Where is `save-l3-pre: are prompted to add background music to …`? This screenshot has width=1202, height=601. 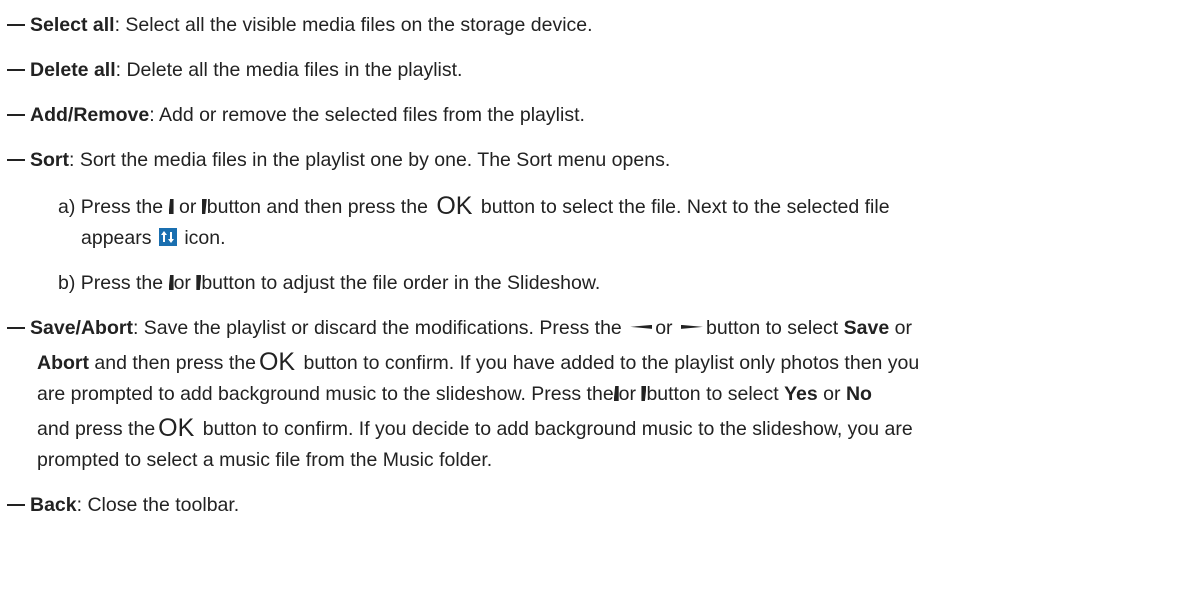 save-l3-pre: are prompted to add background music to … is located at coordinates (325, 394).